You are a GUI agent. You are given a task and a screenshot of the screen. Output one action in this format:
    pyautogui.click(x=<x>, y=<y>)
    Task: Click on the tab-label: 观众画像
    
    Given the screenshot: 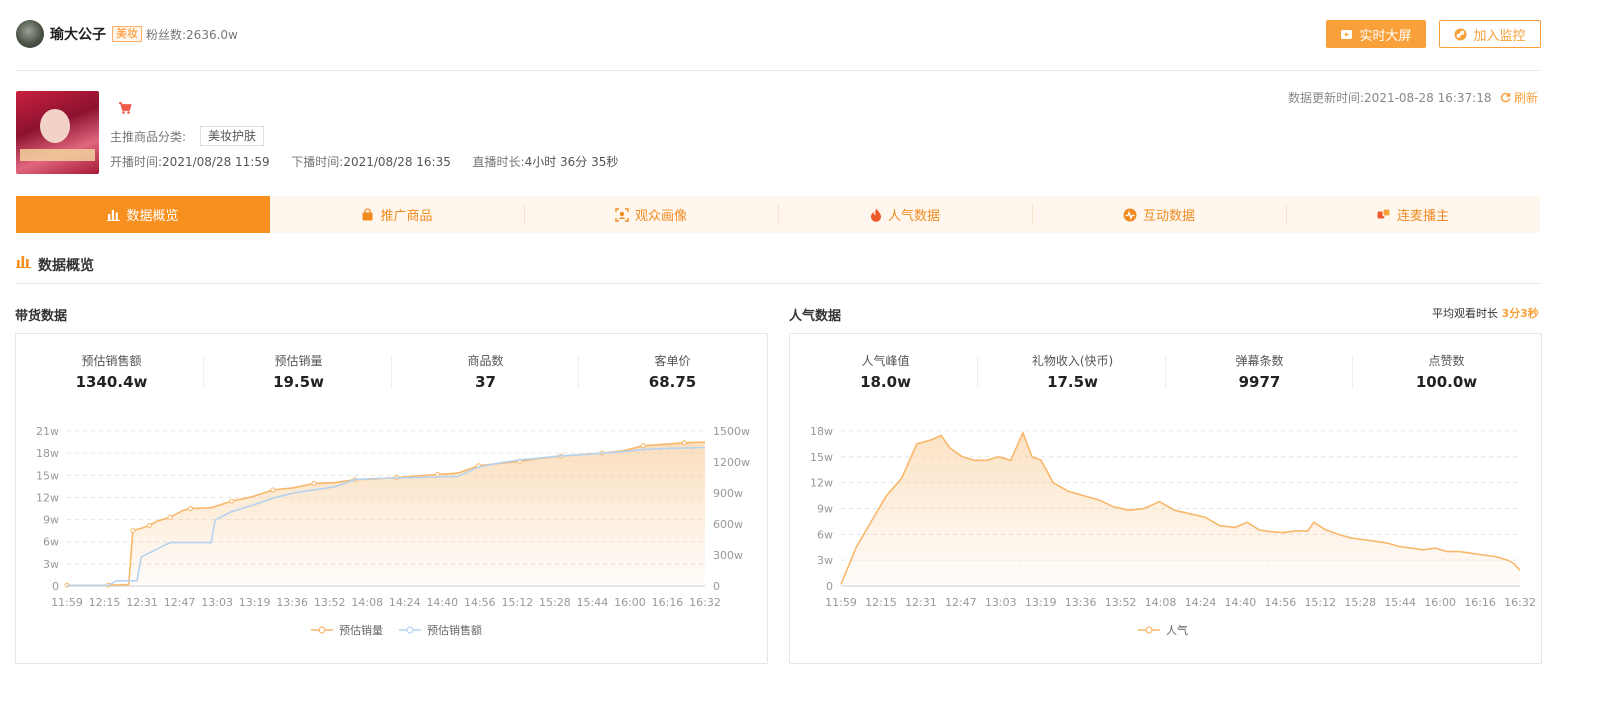 What is the action you would take?
    pyautogui.click(x=660, y=216)
    